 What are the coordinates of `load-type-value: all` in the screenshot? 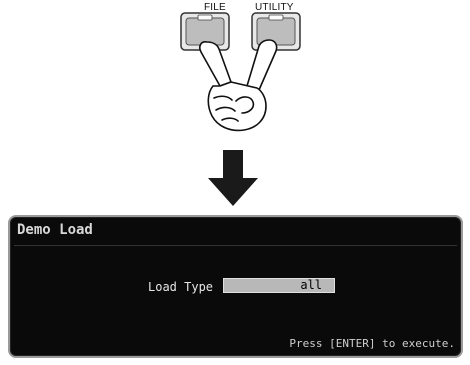 It's located at (311, 285).